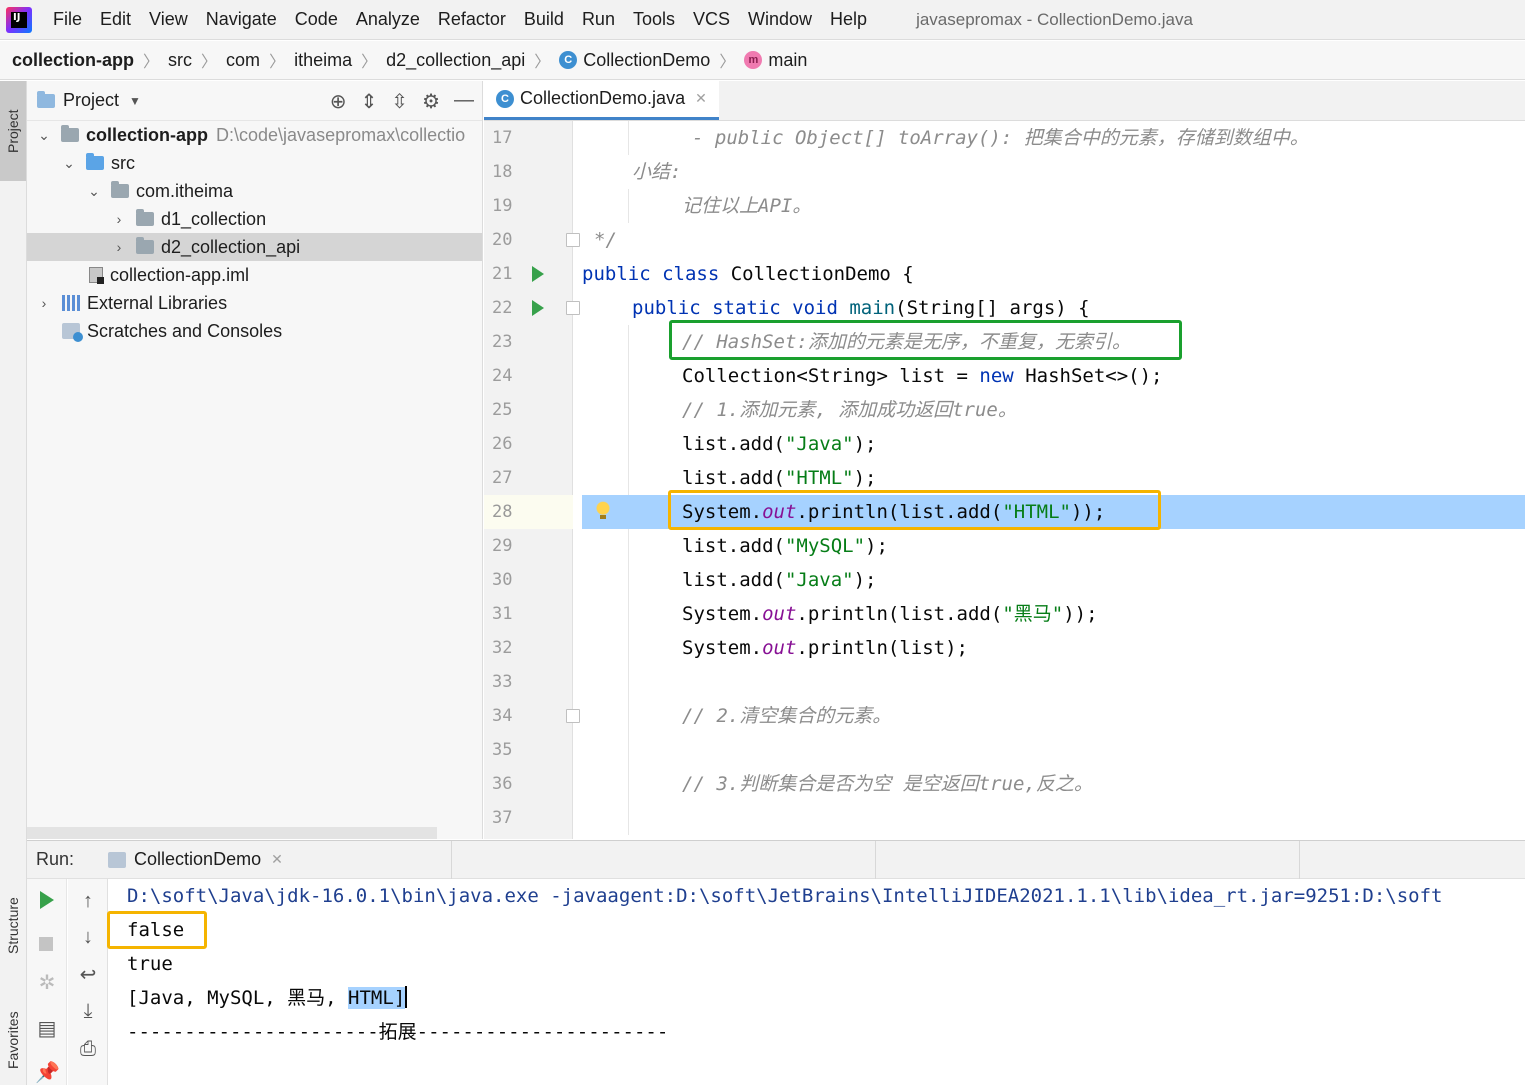 Image resolution: width=1525 pixels, height=1085 pixels. What do you see at coordinates (73, 60) in the screenshot?
I see `breadcrumb-project: collection-app` at bounding box center [73, 60].